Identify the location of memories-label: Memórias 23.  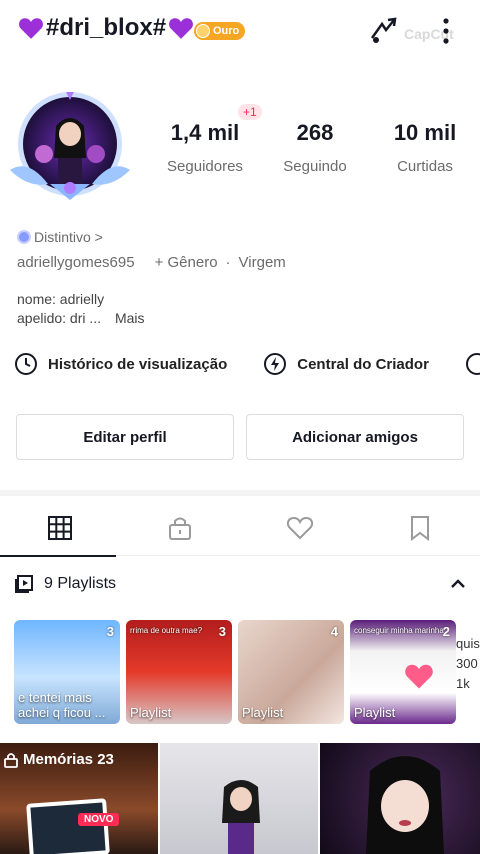
(59, 759).